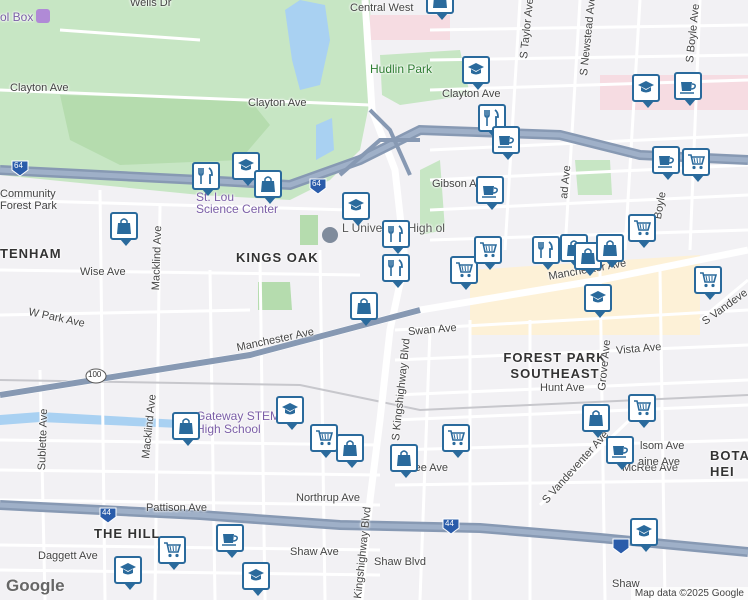 The width and height of the screenshot is (748, 600). I want to click on sublette-ave-label: Sublette Ave, so click(43, 439).